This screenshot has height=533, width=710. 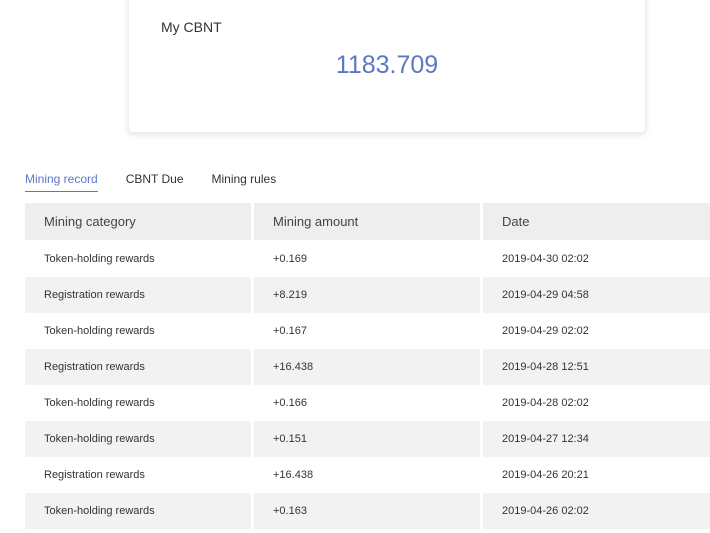 What do you see at coordinates (596, 221) in the screenshot?
I see `column-header-date: Date` at bounding box center [596, 221].